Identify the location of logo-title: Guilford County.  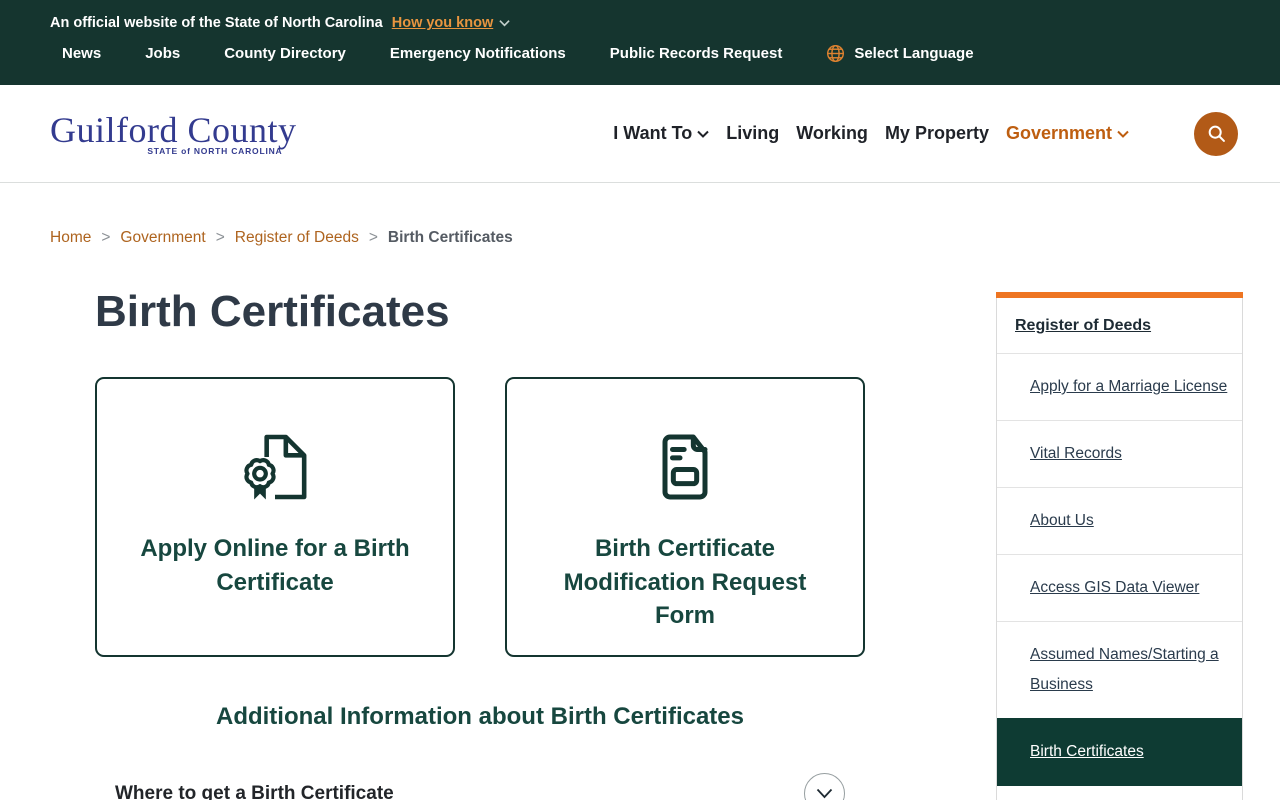
(173, 129).